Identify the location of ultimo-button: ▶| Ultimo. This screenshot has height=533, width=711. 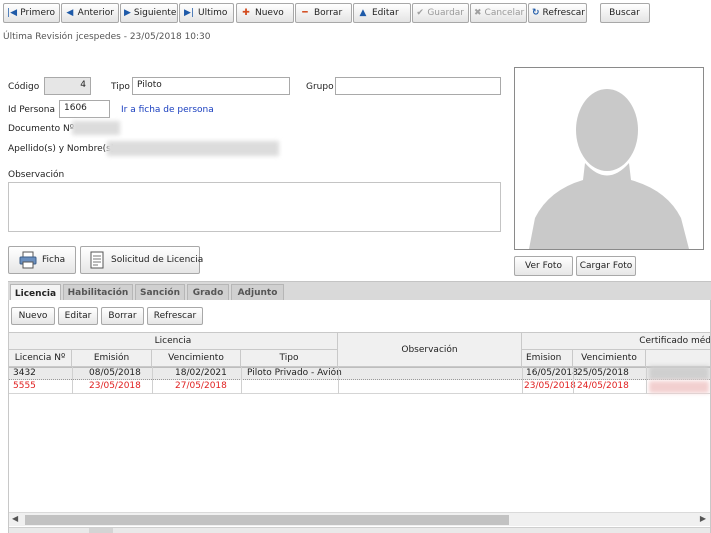
(206, 13).